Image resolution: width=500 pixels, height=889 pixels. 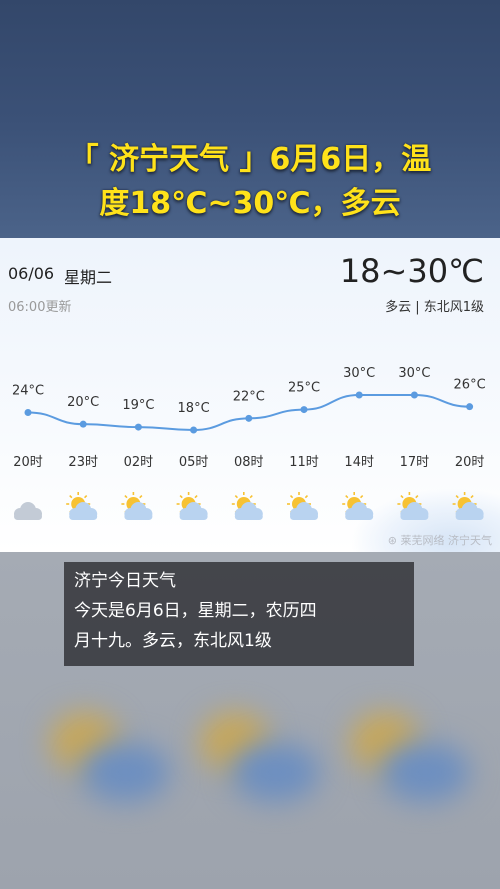 I want to click on hour-label: 05时, so click(x=194, y=462).